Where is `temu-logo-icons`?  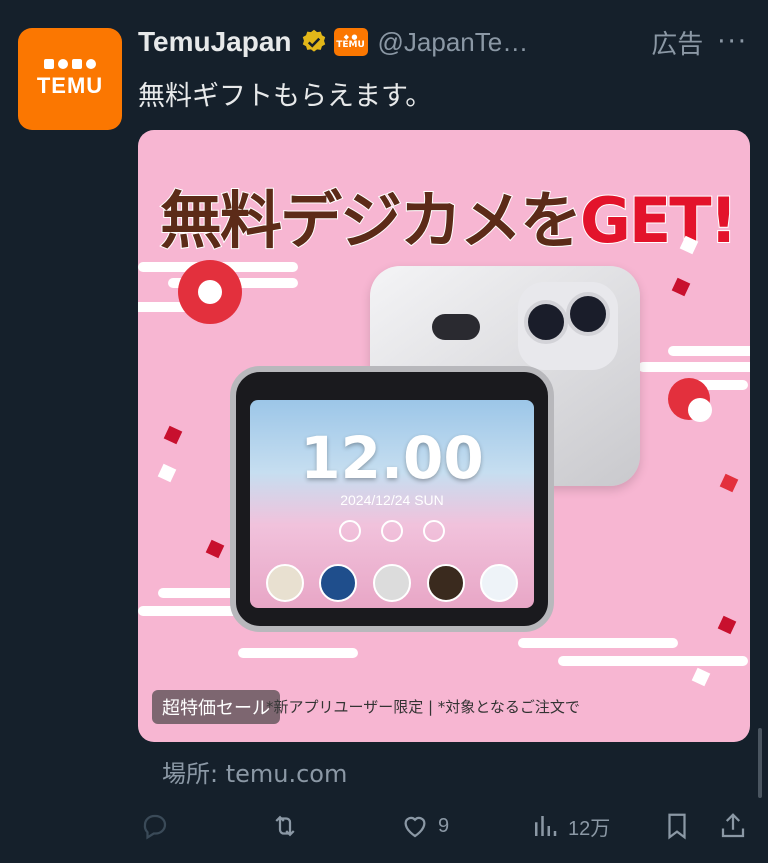 temu-logo-icons is located at coordinates (70, 64).